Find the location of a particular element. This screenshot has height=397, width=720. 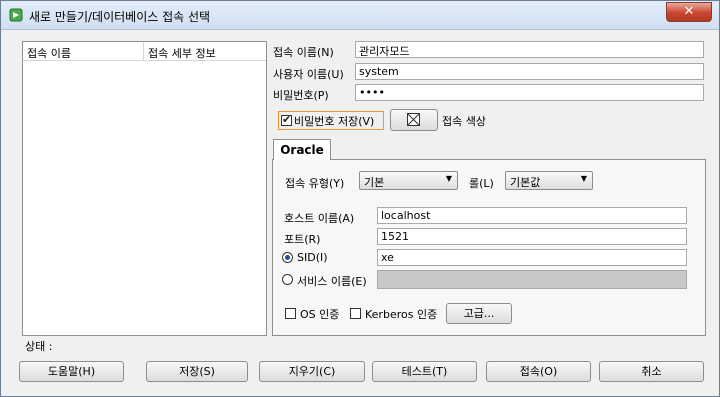

sid-radio is located at coordinates (287, 257).